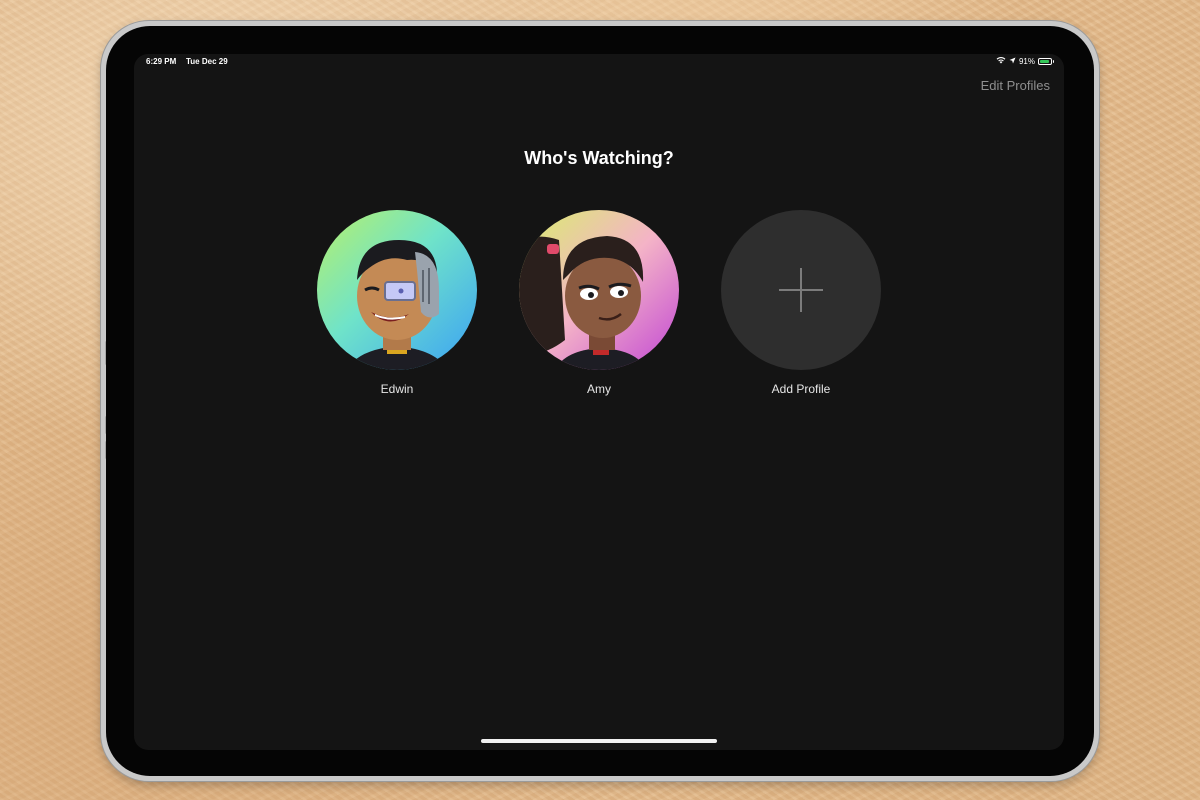 This screenshot has height=800, width=1200. I want to click on android-avatar-icon, so click(397, 290).